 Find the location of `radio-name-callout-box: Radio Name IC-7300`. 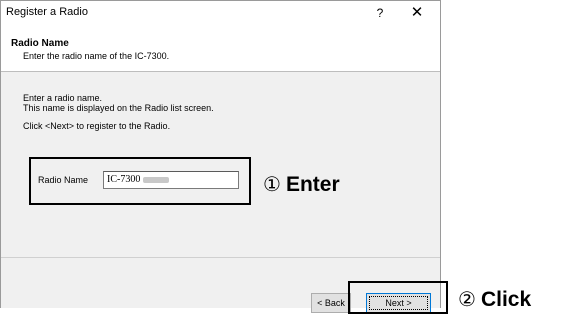

radio-name-callout-box: Radio Name IC-7300 is located at coordinates (140, 181).